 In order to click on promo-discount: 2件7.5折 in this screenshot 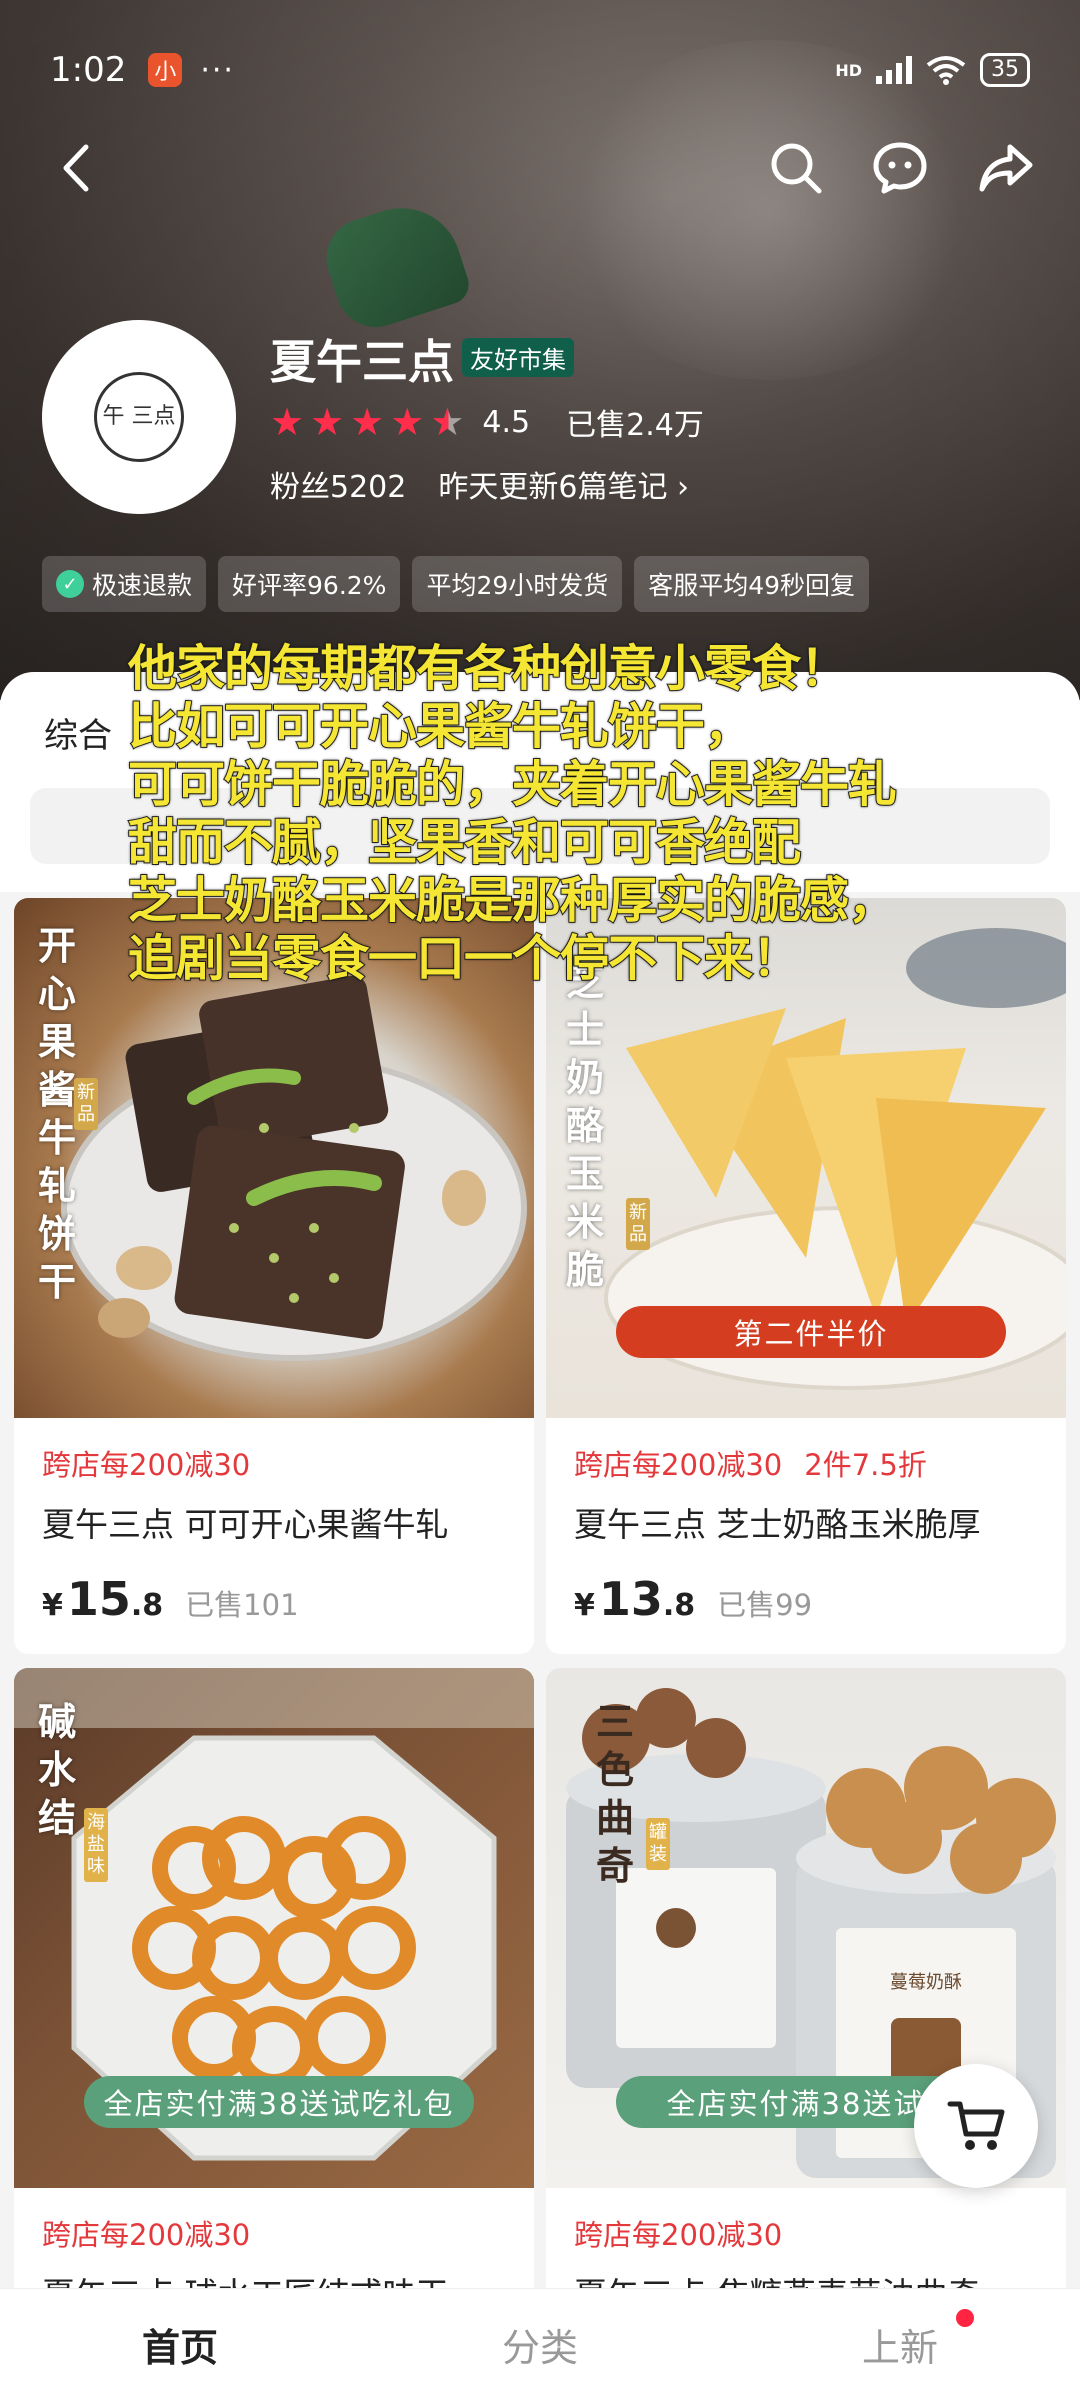, I will do `click(865, 1465)`.